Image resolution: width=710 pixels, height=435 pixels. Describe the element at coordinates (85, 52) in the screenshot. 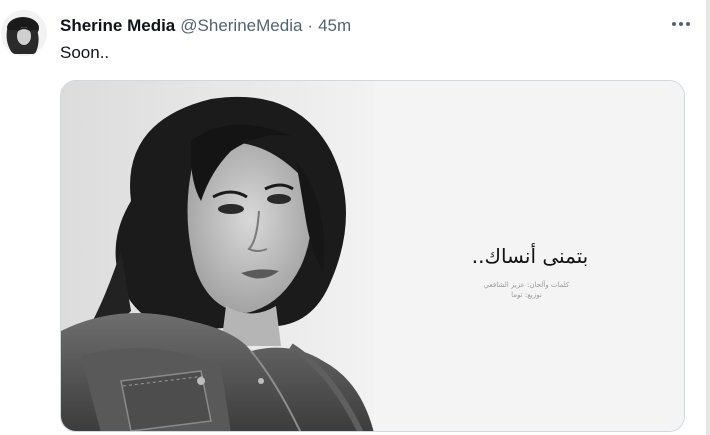

I see `tweet-text: Soon..` at that location.